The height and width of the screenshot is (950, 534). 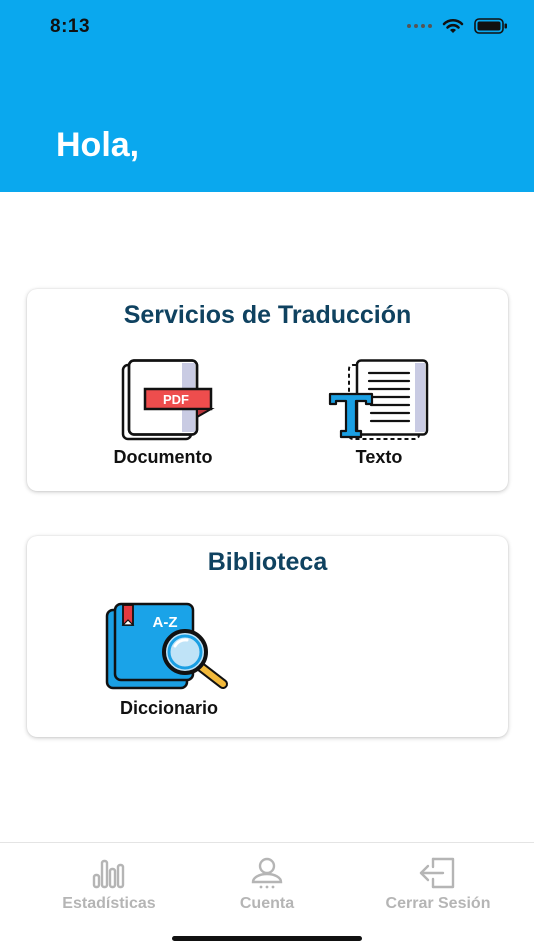 I want to click on tab-account-label: Cuenta, so click(x=267, y=903).